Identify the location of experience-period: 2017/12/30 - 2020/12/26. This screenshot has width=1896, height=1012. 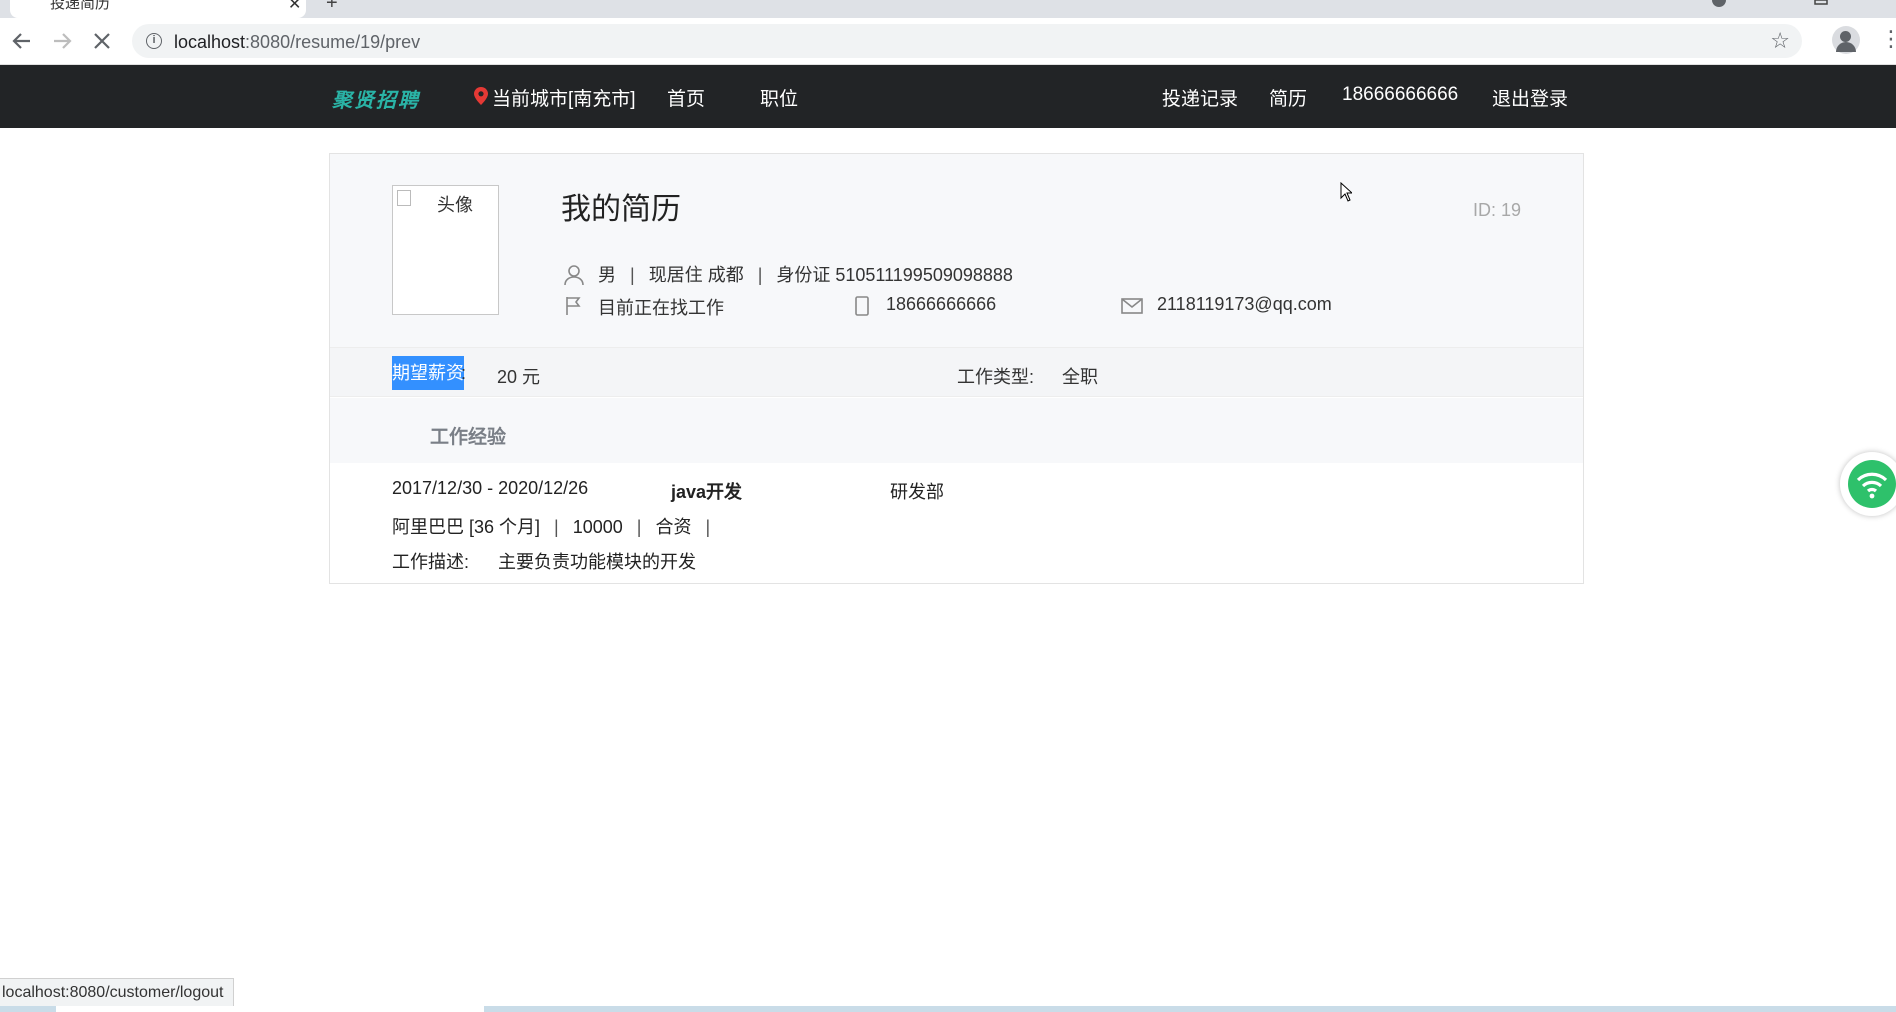
(490, 488).